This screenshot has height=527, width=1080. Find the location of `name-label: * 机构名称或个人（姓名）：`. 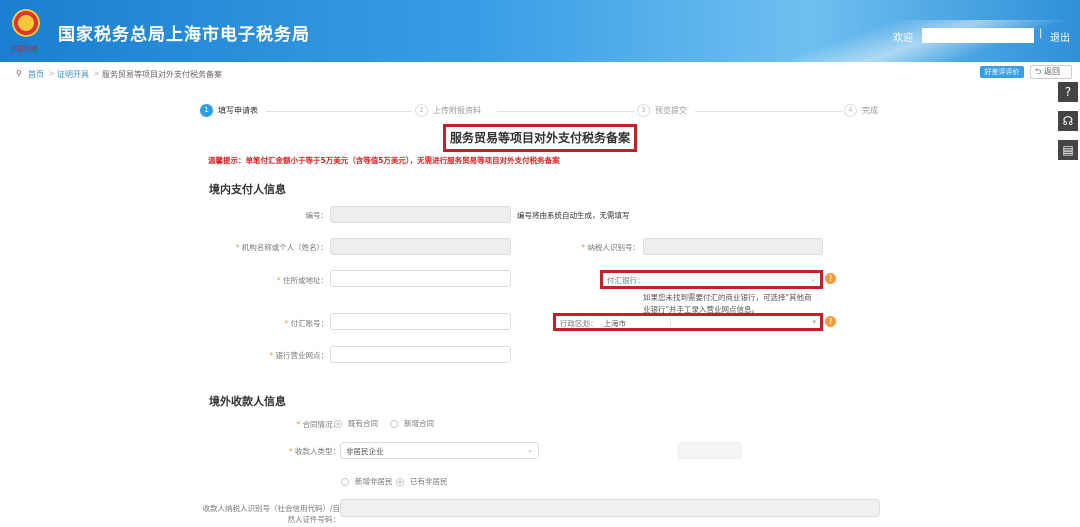

name-label: * 机构名称或个人（姓名）： is located at coordinates (281, 247).